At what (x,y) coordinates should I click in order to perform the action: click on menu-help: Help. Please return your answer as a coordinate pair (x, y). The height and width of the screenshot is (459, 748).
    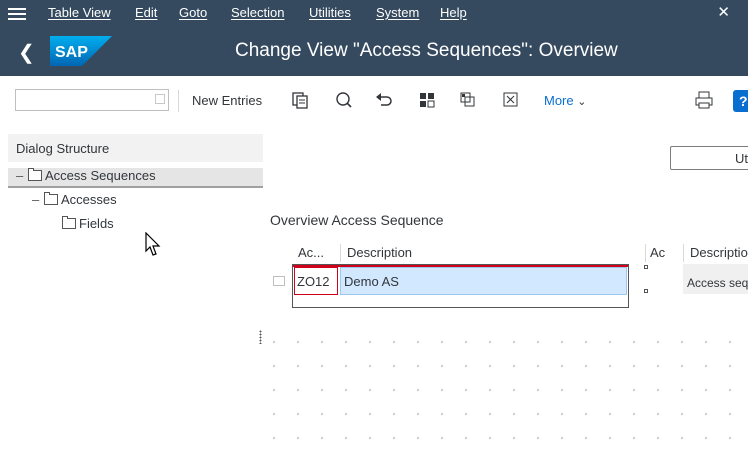
    Looking at the image, I should click on (453, 12).